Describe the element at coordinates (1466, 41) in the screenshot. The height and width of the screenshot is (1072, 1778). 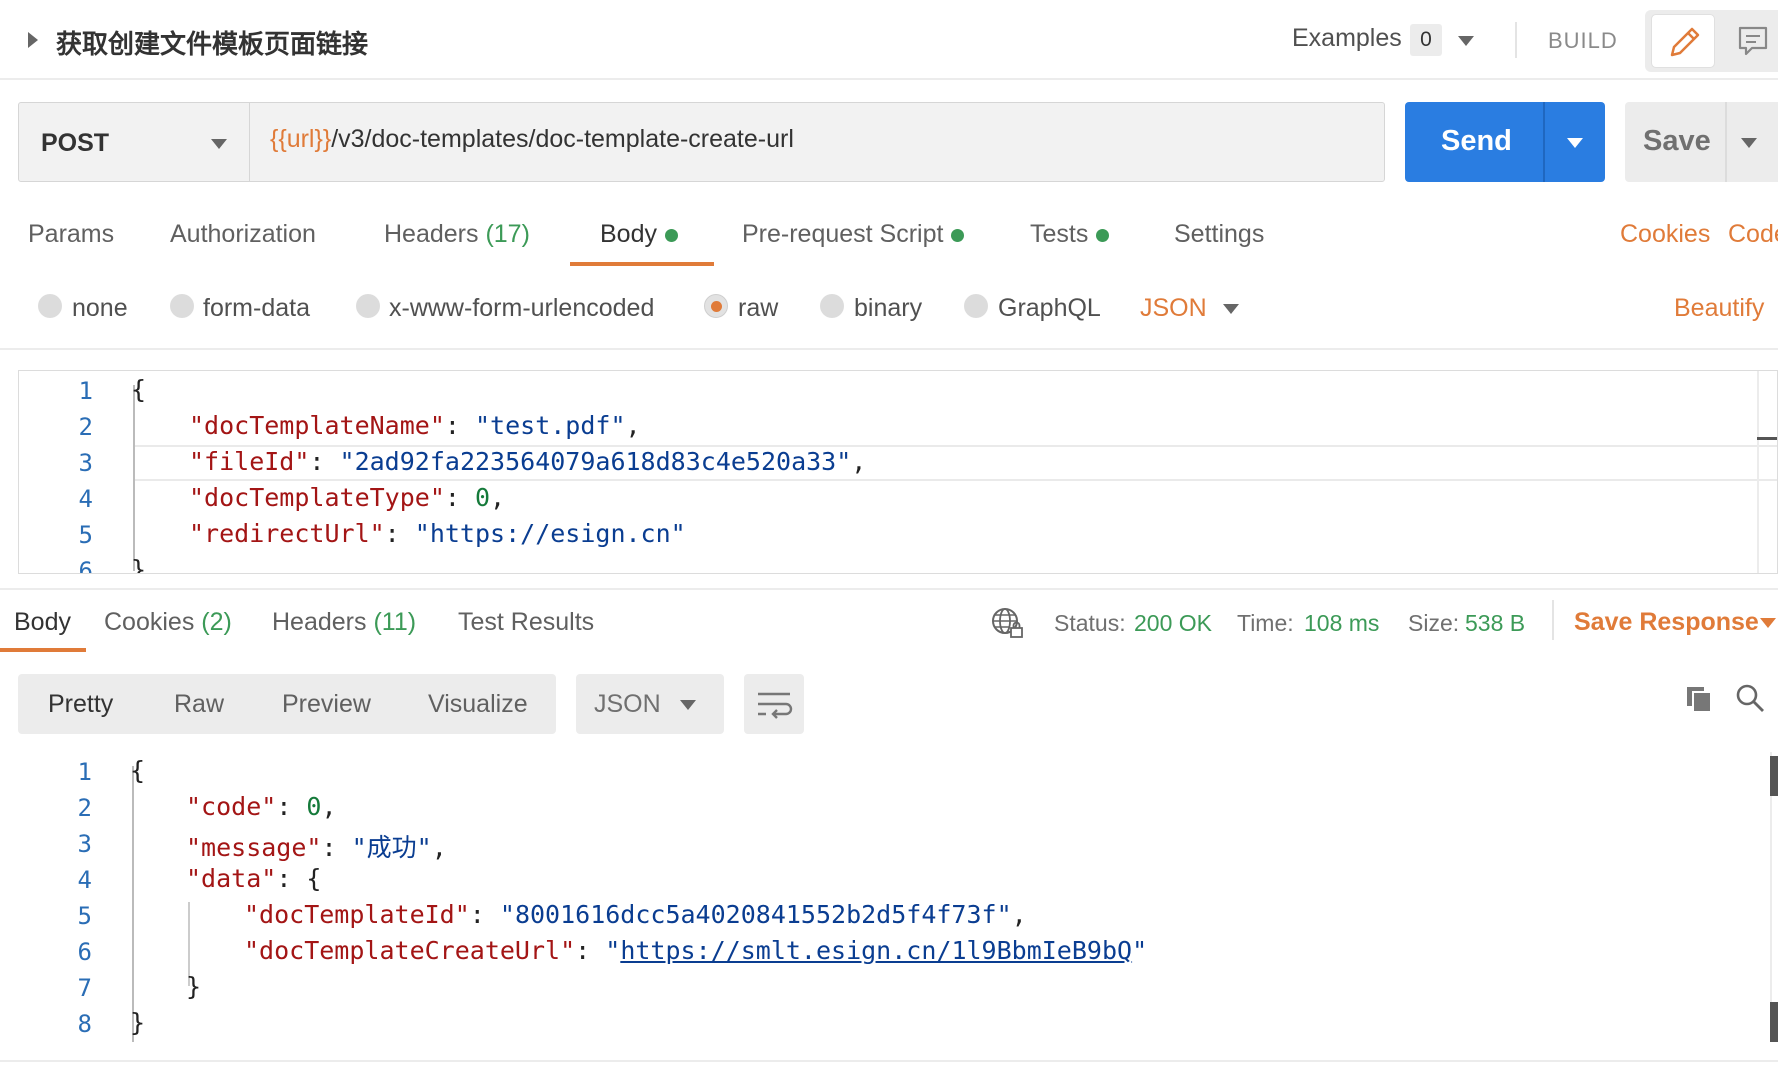
I see `examples-dropdown-caret-icon` at that location.